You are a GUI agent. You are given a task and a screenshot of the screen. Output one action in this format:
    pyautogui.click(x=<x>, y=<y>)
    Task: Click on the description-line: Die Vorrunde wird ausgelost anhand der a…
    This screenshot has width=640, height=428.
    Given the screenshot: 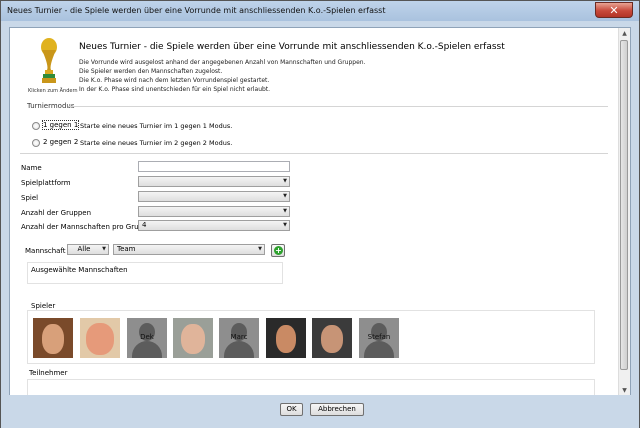 What is the action you would take?
    pyautogui.click(x=222, y=62)
    